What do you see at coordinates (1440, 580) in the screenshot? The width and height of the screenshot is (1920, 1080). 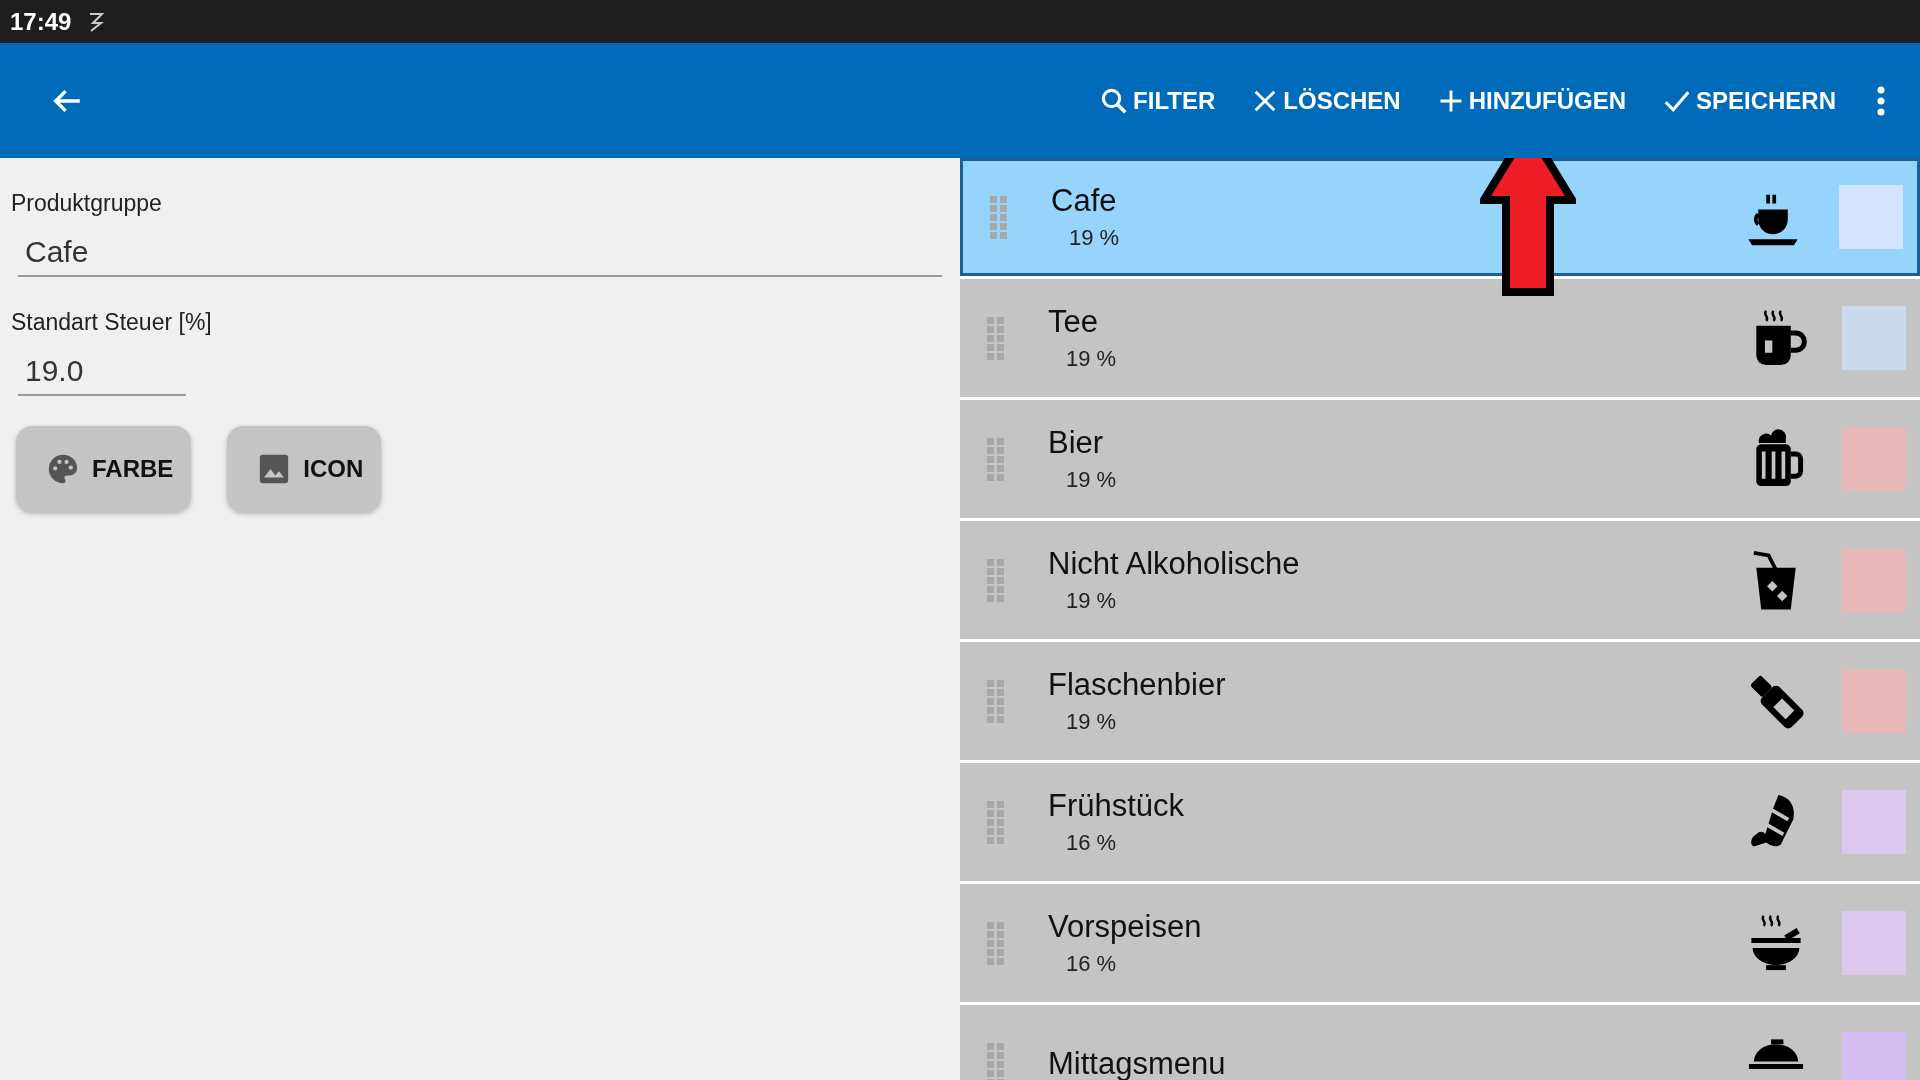 I see `group-row: Nicht Alkoholische 19 %` at bounding box center [1440, 580].